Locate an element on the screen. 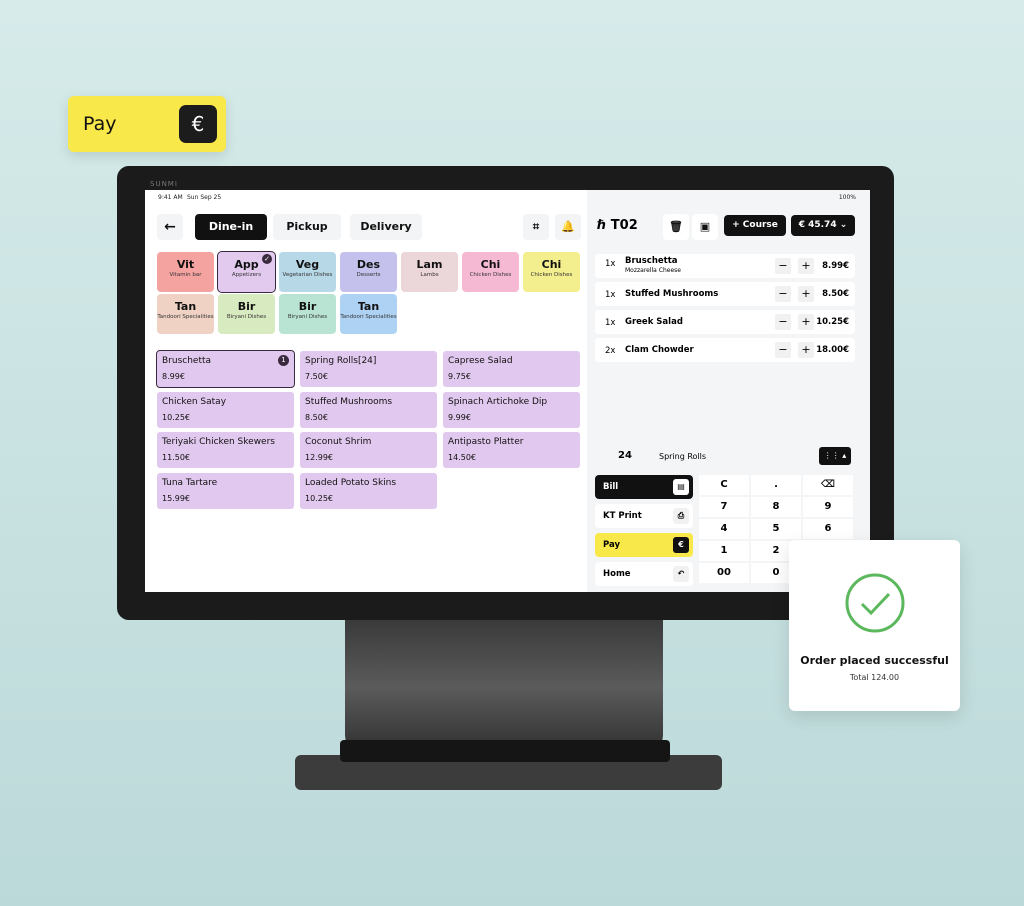  keypad-key: 00 is located at coordinates (724, 573).